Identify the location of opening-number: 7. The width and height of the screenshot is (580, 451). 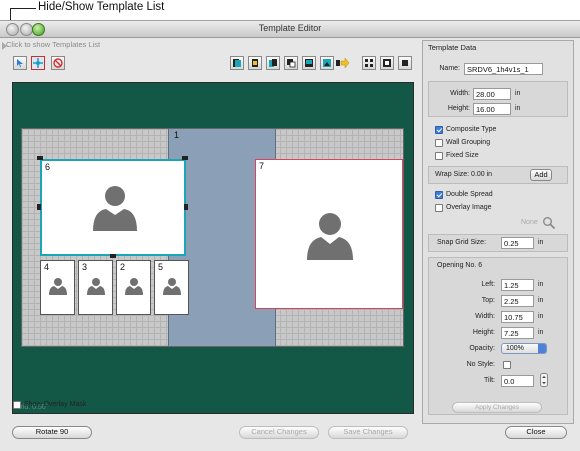
(262, 166).